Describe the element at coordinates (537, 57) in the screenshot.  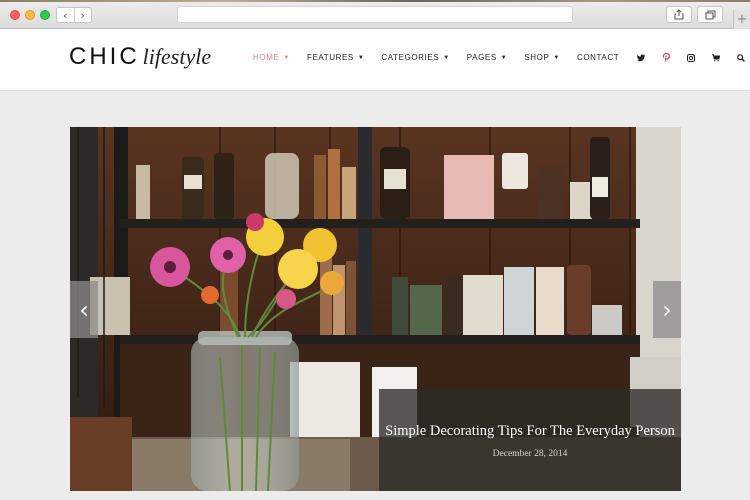
I see `menu-item-label: SHOP` at that location.